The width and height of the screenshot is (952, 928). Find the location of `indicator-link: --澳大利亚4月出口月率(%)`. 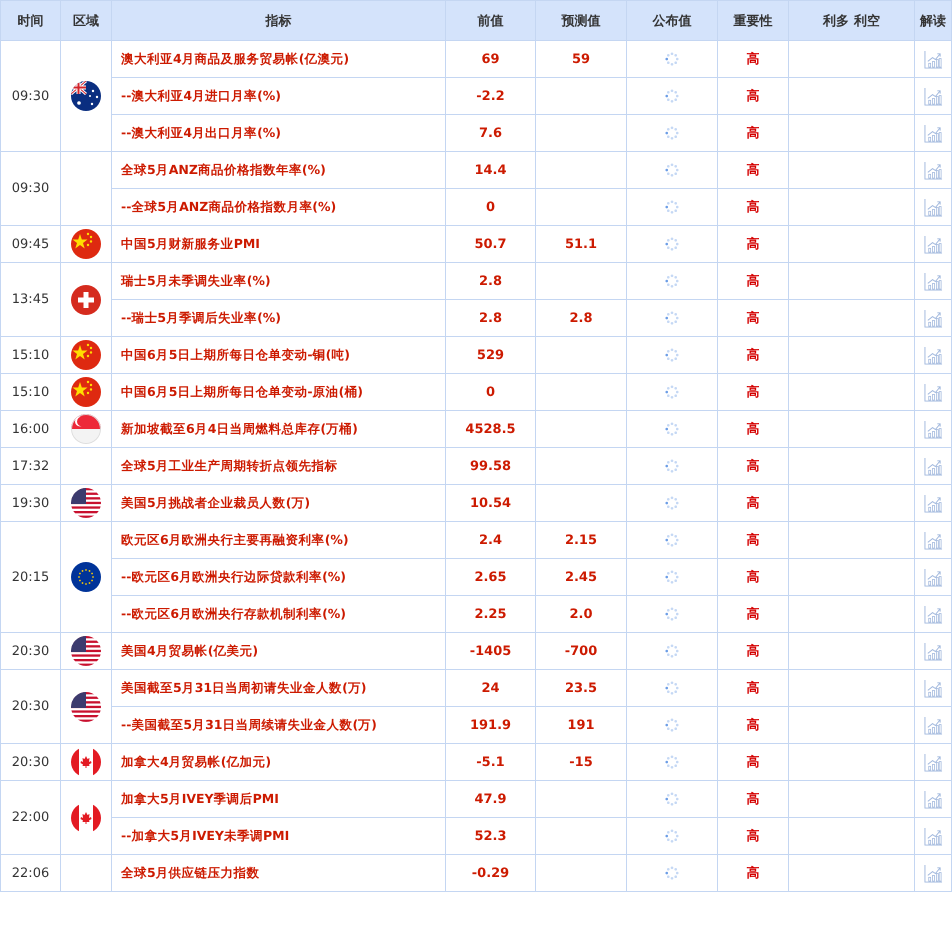

indicator-link: --澳大利亚4月出口月率(%) is located at coordinates (201, 132).